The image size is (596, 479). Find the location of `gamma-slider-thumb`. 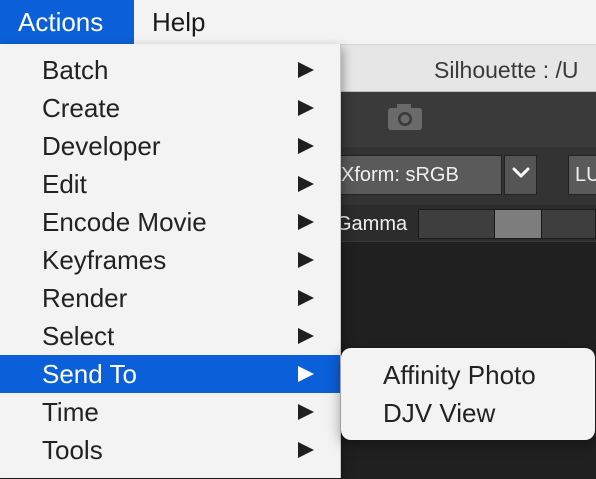

gamma-slider-thumb is located at coordinates (518, 224).